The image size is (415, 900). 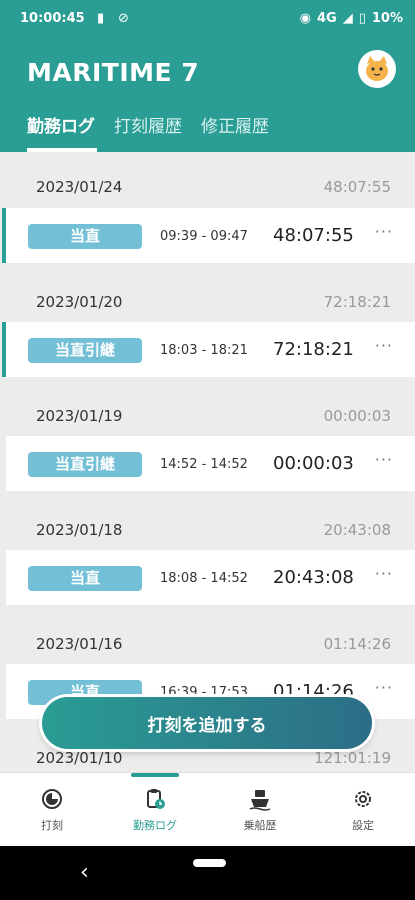 I want to click on nav-label: 設定, so click(x=363, y=825).